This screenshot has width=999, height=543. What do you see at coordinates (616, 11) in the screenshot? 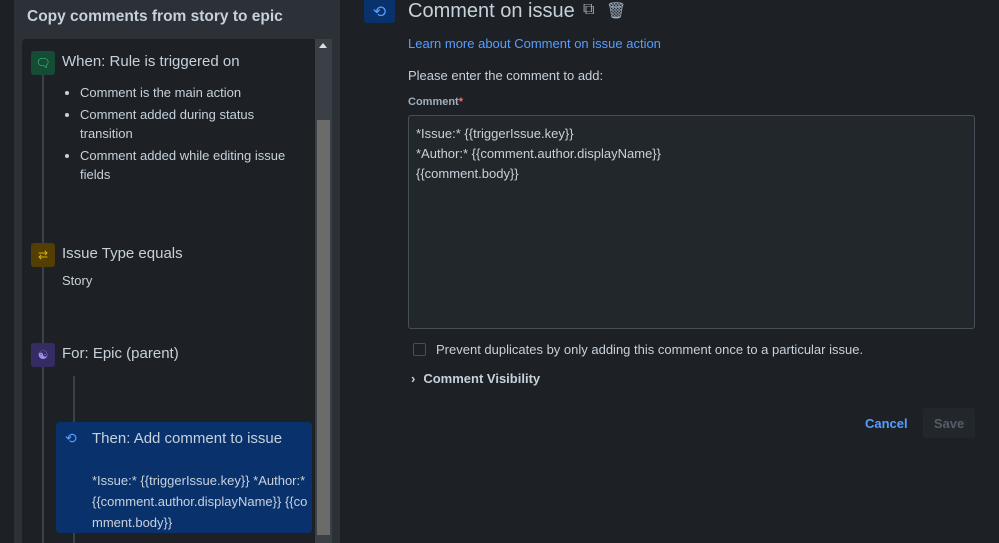
I see `trash-icon: 🗑` at bounding box center [616, 11].